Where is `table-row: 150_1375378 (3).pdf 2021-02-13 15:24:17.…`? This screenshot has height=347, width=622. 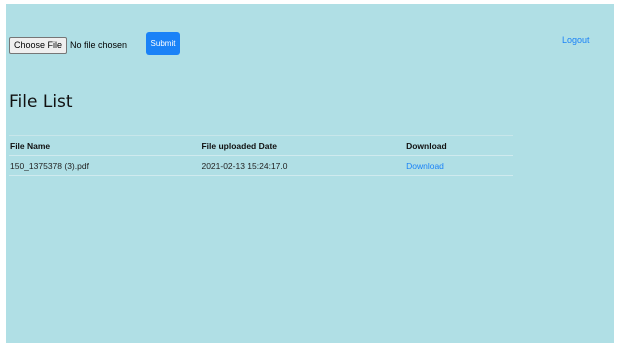
table-row: 150_1375378 (3).pdf 2021-02-13 15:24:17.… is located at coordinates (261, 165).